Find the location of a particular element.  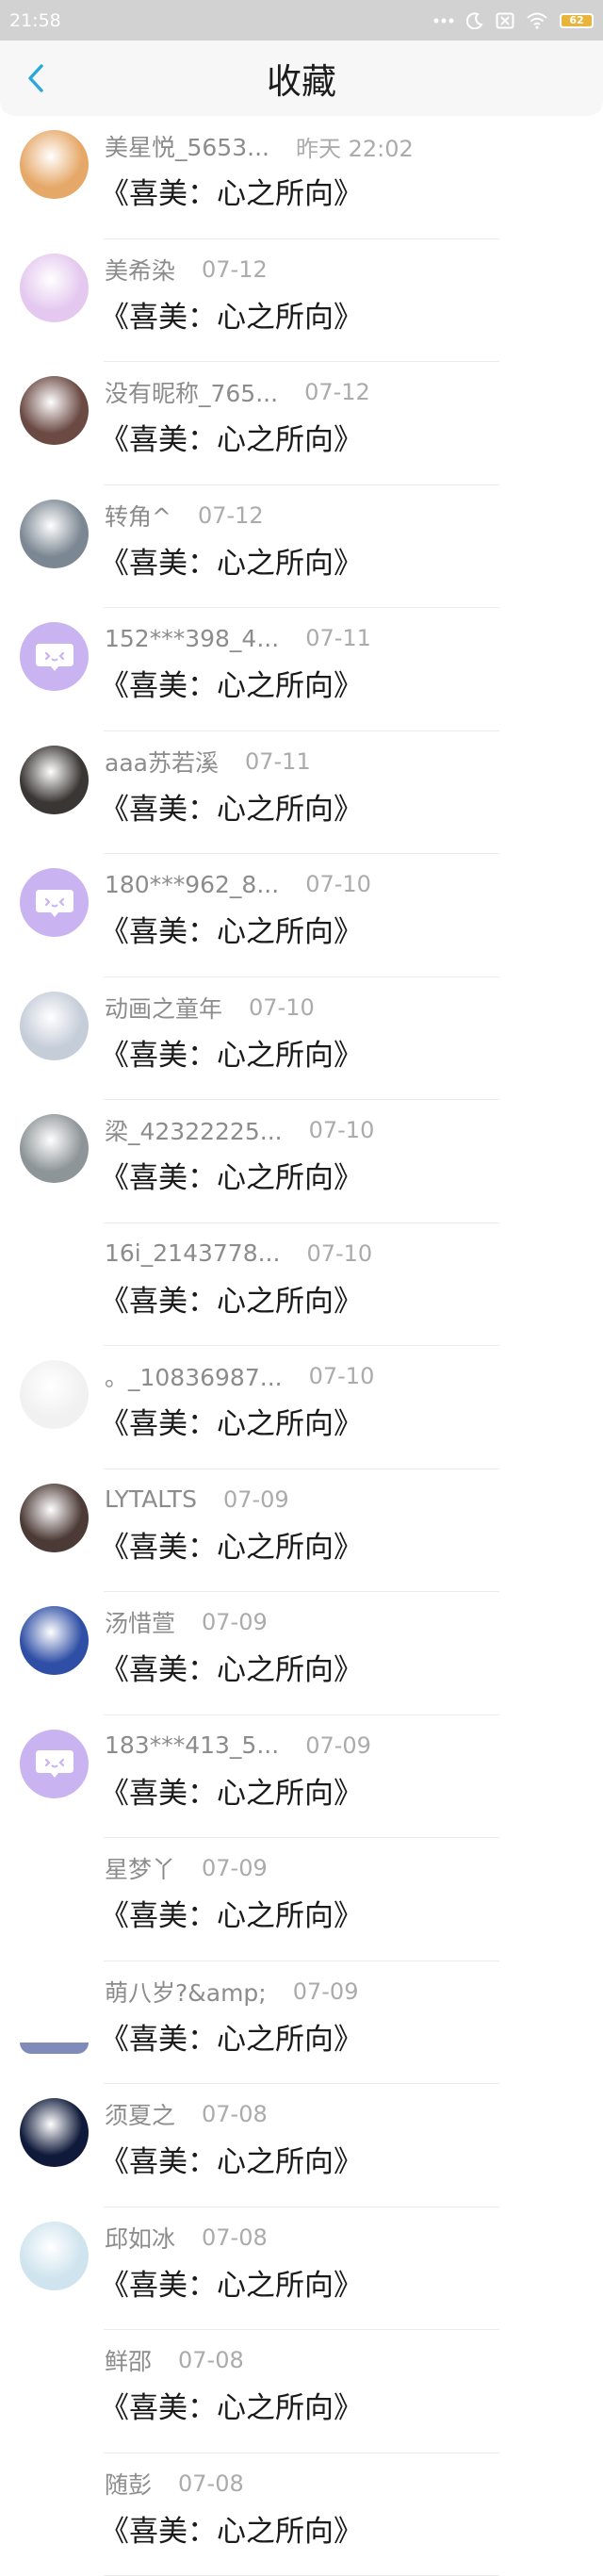

item-meta: 152***398_4... 07-11 is located at coordinates (238, 638).